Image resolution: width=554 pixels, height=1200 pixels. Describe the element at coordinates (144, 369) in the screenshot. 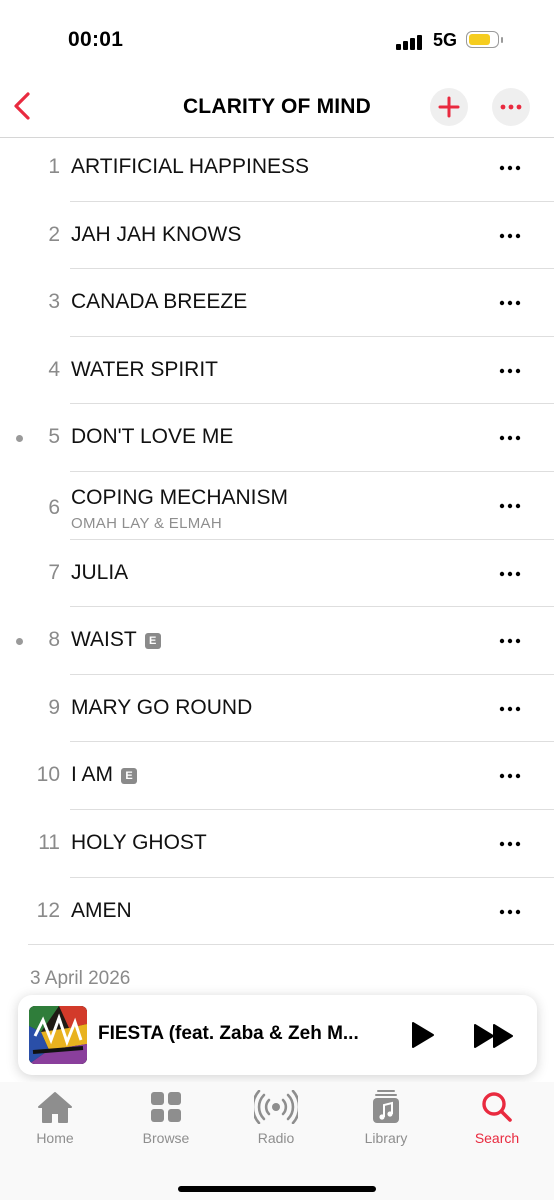

I see `track-title: WATER SPIRIT` at that location.